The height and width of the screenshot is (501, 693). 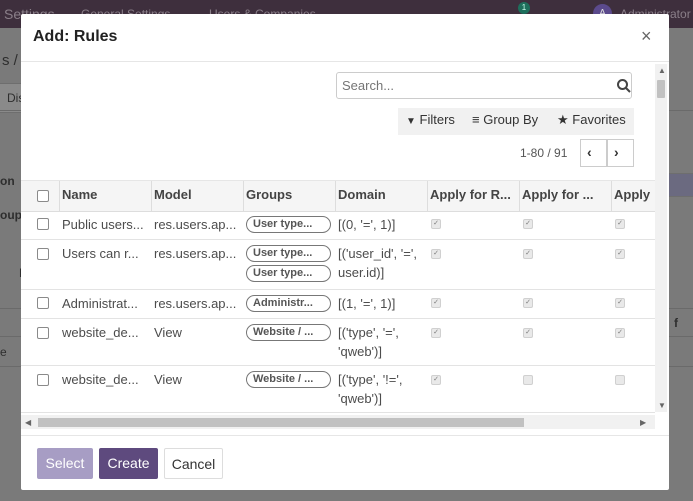 I want to click on favorites-button: ★ Favorites, so click(x=591, y=120).